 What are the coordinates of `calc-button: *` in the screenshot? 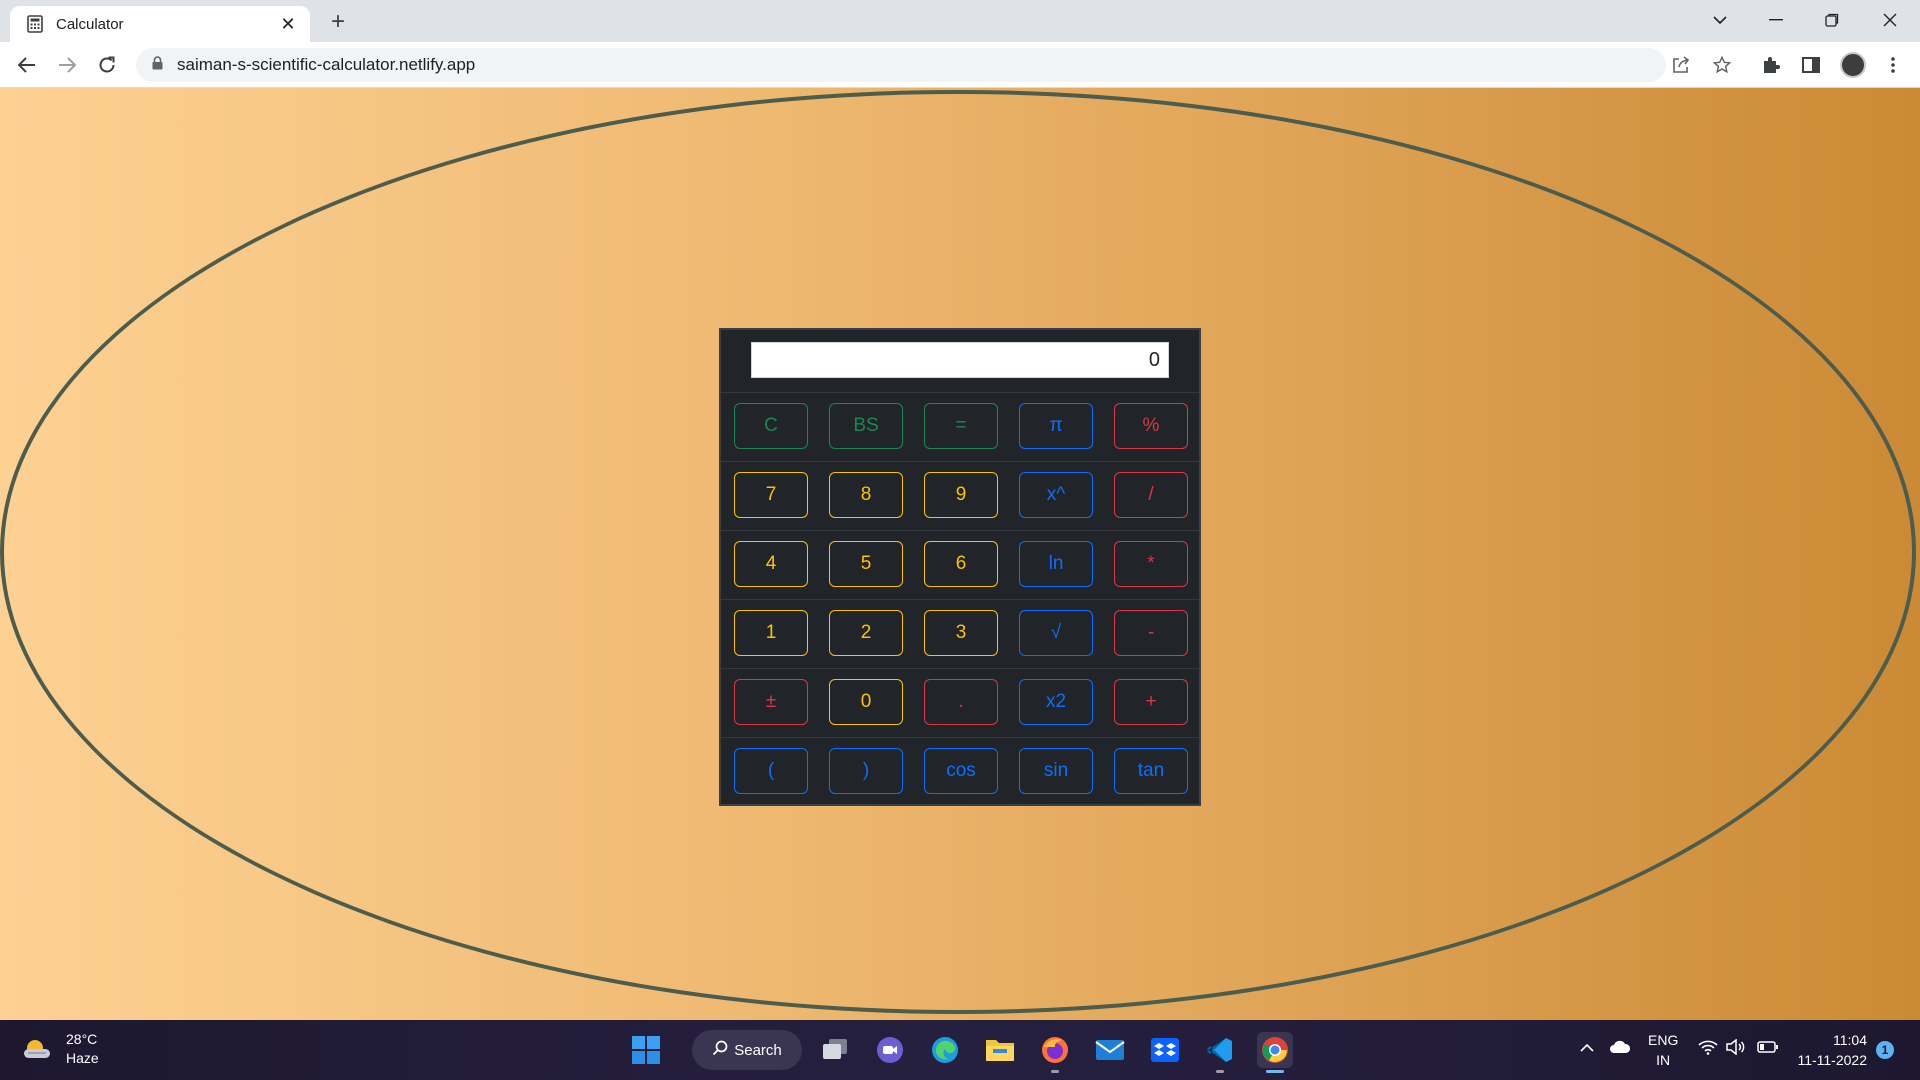 It's located at (1151, 564).